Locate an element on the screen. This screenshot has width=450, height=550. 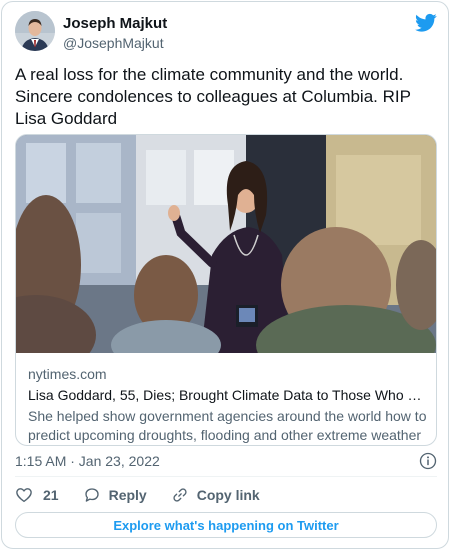
reply-label: Reply is located at coordinates (127, 495).